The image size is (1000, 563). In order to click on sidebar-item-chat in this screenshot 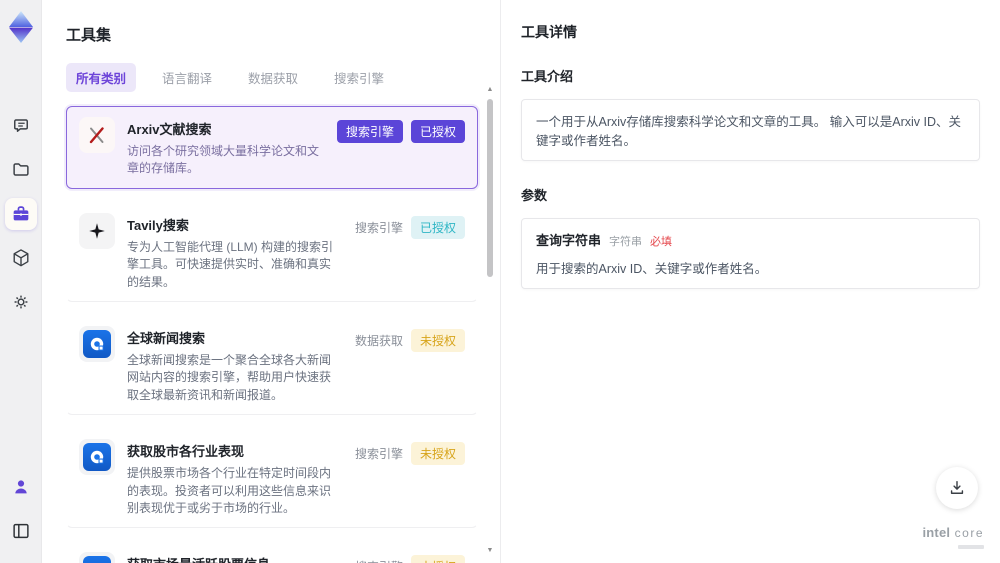, I will do `click(21, 126)`.